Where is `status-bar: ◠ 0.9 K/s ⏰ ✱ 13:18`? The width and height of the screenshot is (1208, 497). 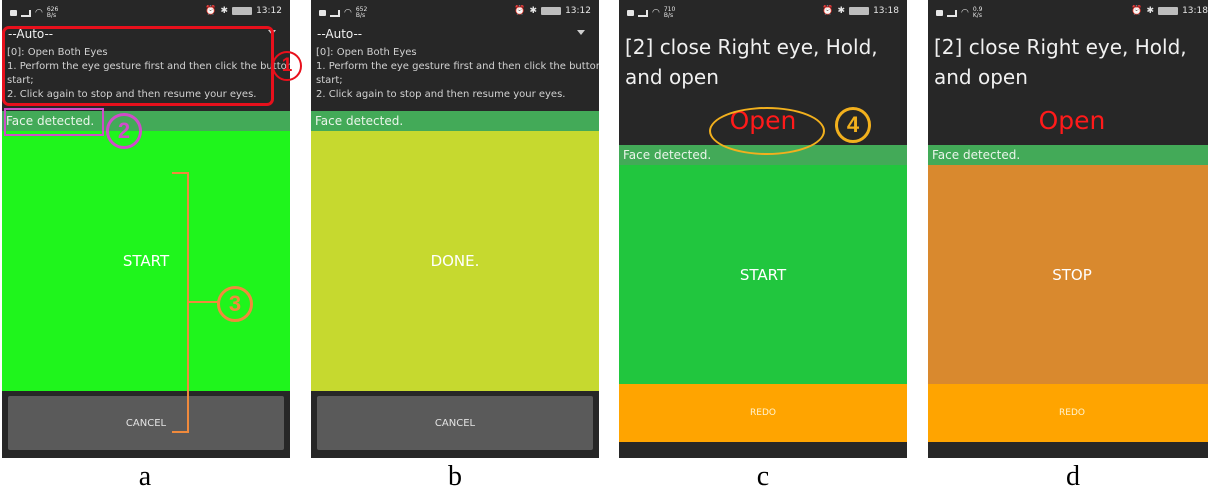 status-bar: ◠ 0.9 K/s ⏰ ✱ 13:18 is located at coordinates (1068, 12).